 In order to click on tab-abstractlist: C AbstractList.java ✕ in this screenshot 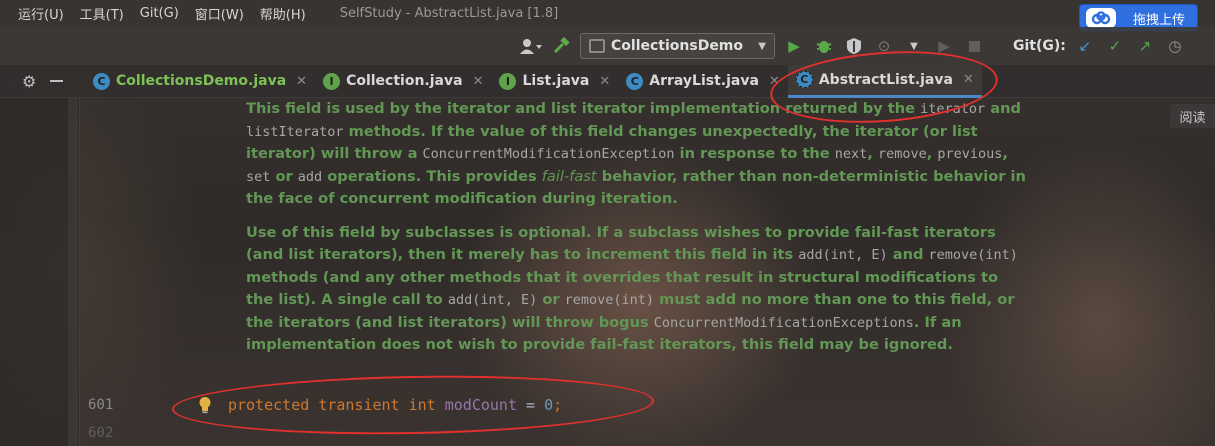, I will do `click(884, 81)`.